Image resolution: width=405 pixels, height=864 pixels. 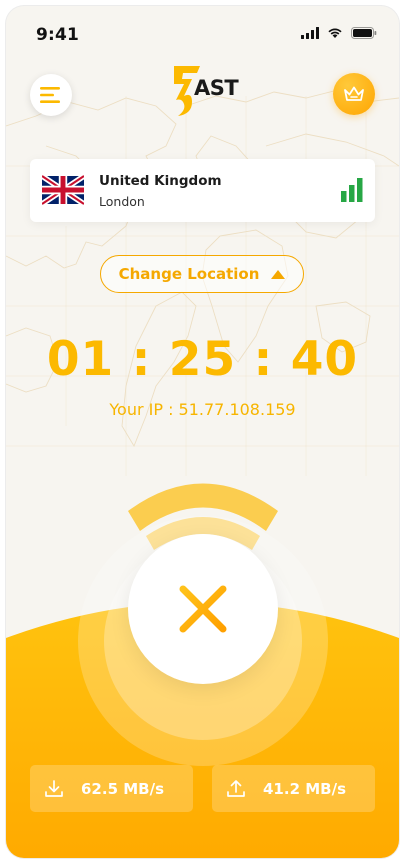 What do you see at coordinates (304, 788) in the screenshot?
I see `upload-speed-value: 41.2 MB/s` at bounding box center [304, 788].